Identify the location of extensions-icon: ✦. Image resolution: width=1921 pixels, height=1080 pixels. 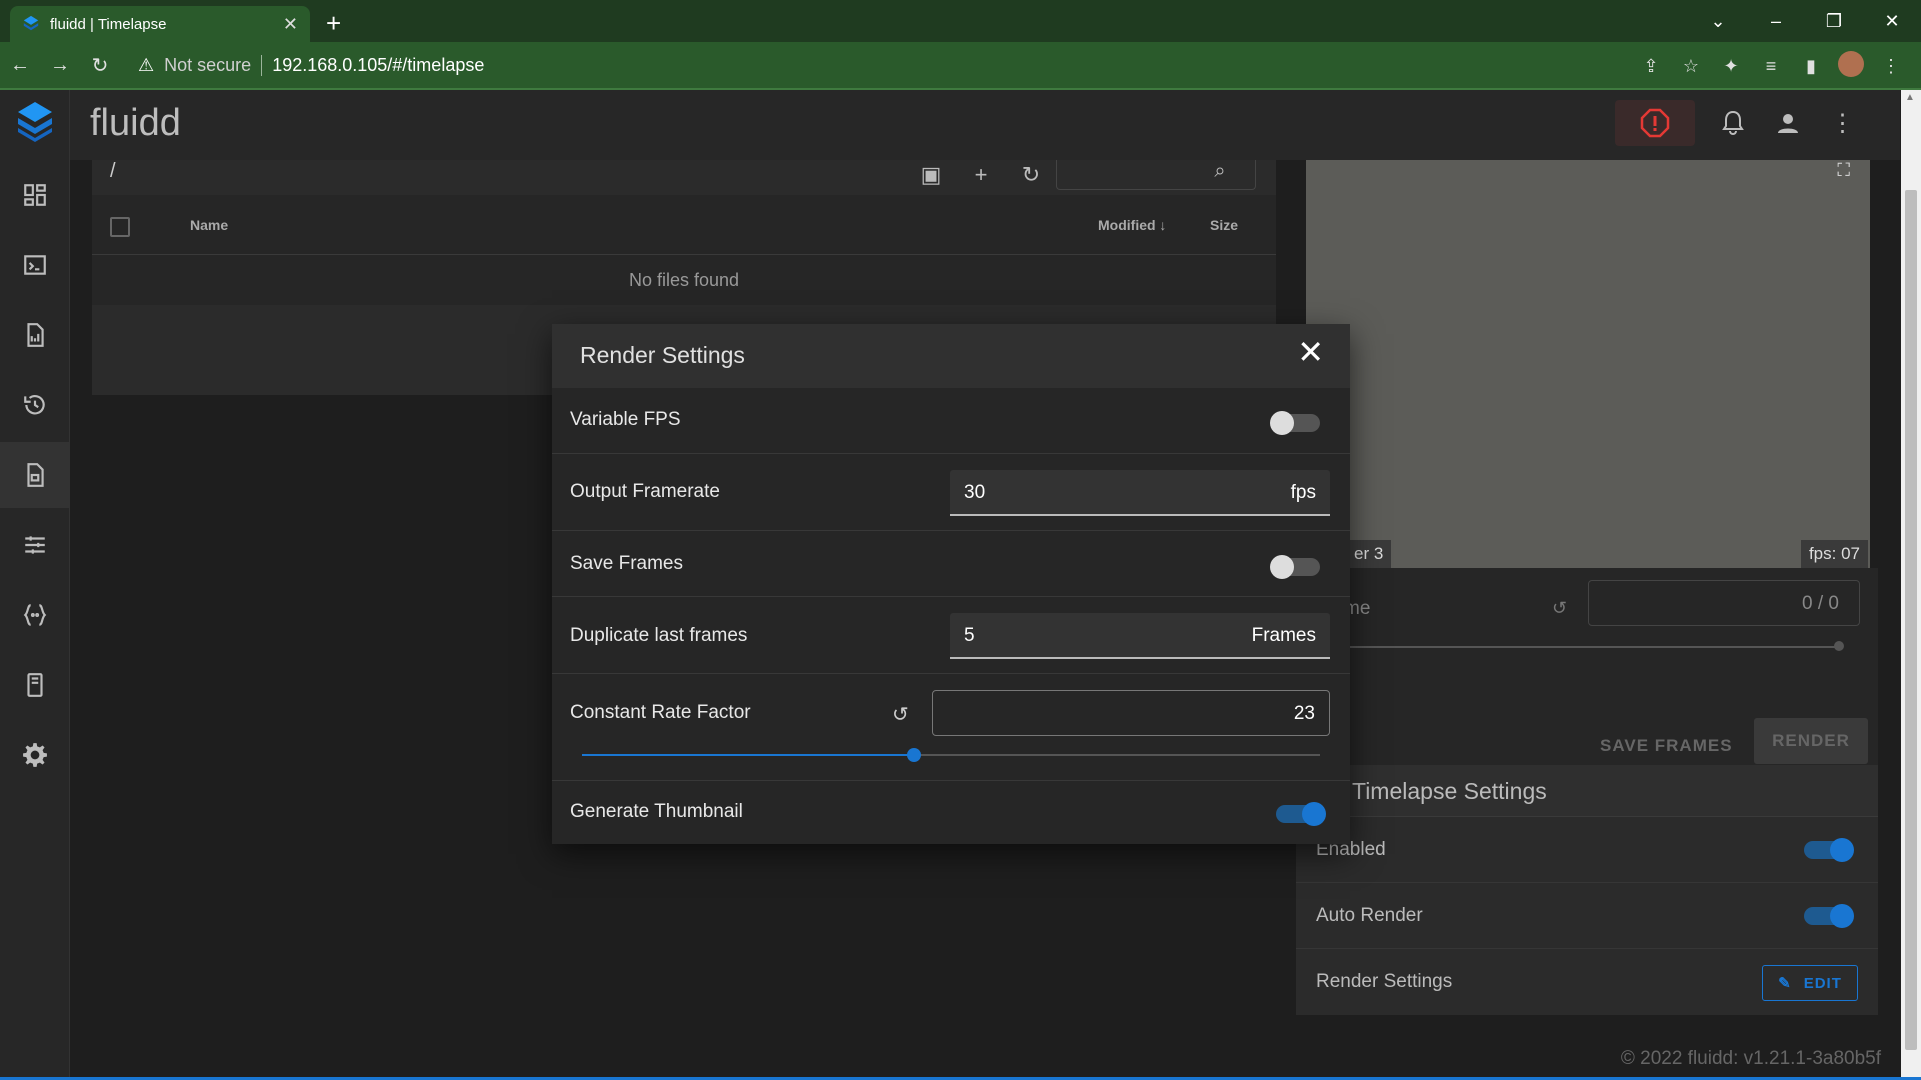
(1731, 66).